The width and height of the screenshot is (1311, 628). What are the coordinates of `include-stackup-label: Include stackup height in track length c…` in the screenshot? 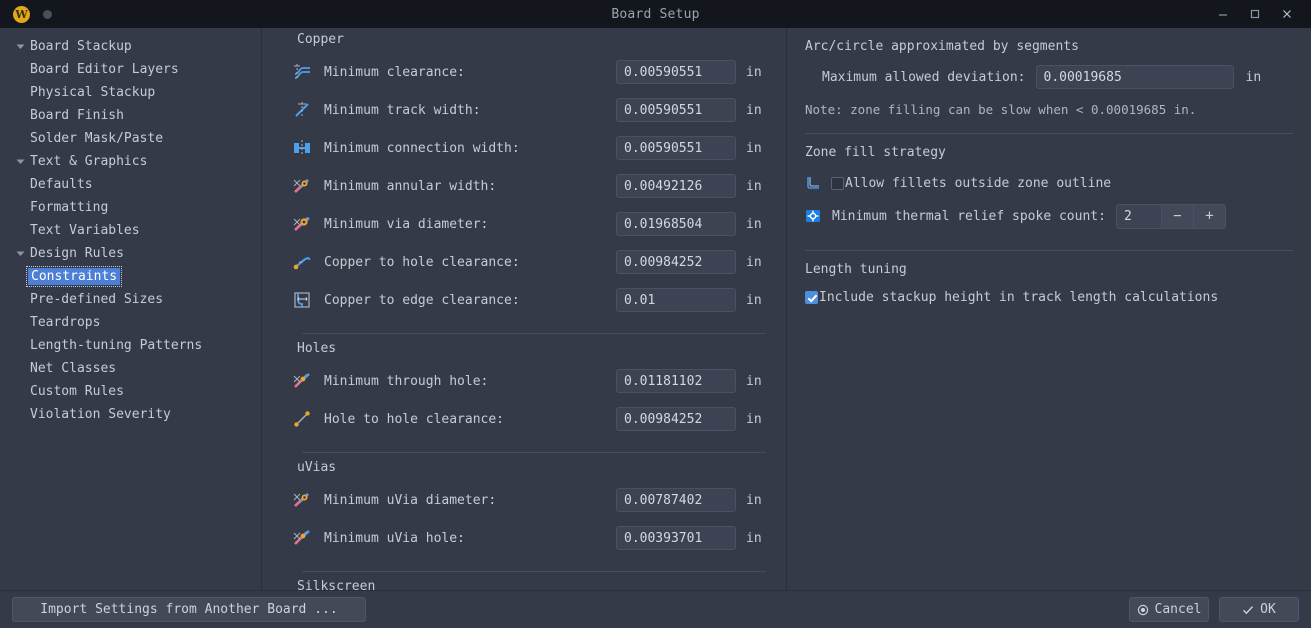 It's located at (1019, 297).